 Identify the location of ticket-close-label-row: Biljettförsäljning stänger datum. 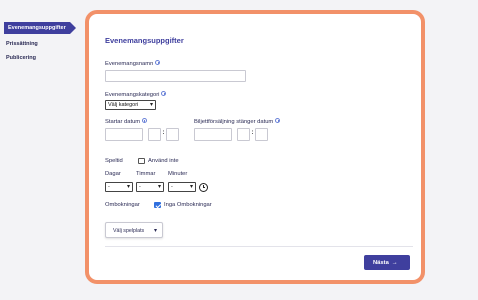
(237, 121).